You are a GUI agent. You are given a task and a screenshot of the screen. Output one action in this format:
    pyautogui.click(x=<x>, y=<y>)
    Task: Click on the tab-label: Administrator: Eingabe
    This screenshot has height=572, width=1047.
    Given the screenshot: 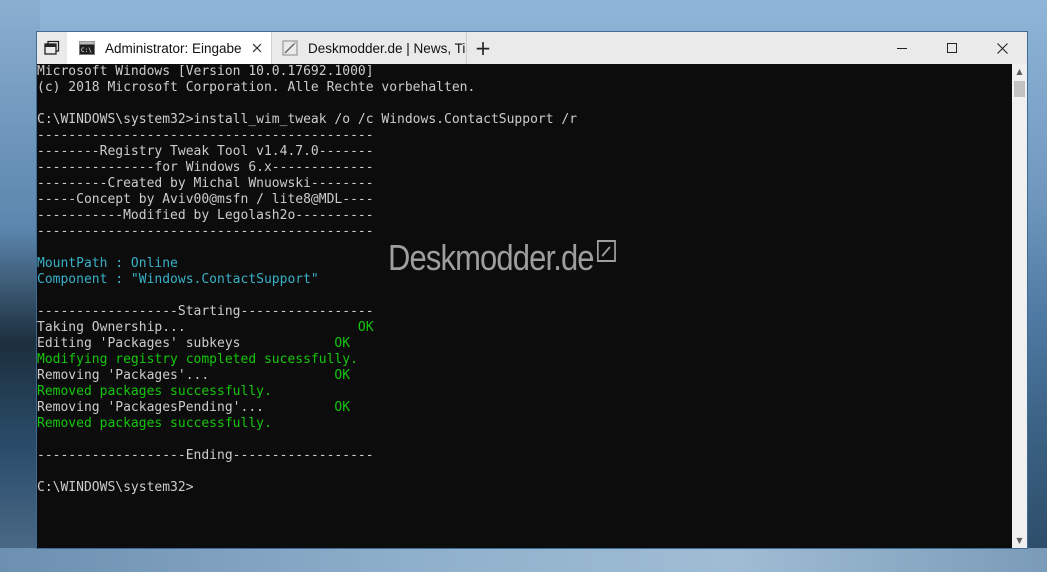 What is the action you would take?
    pyautogui.click(x=173, y=48)
    